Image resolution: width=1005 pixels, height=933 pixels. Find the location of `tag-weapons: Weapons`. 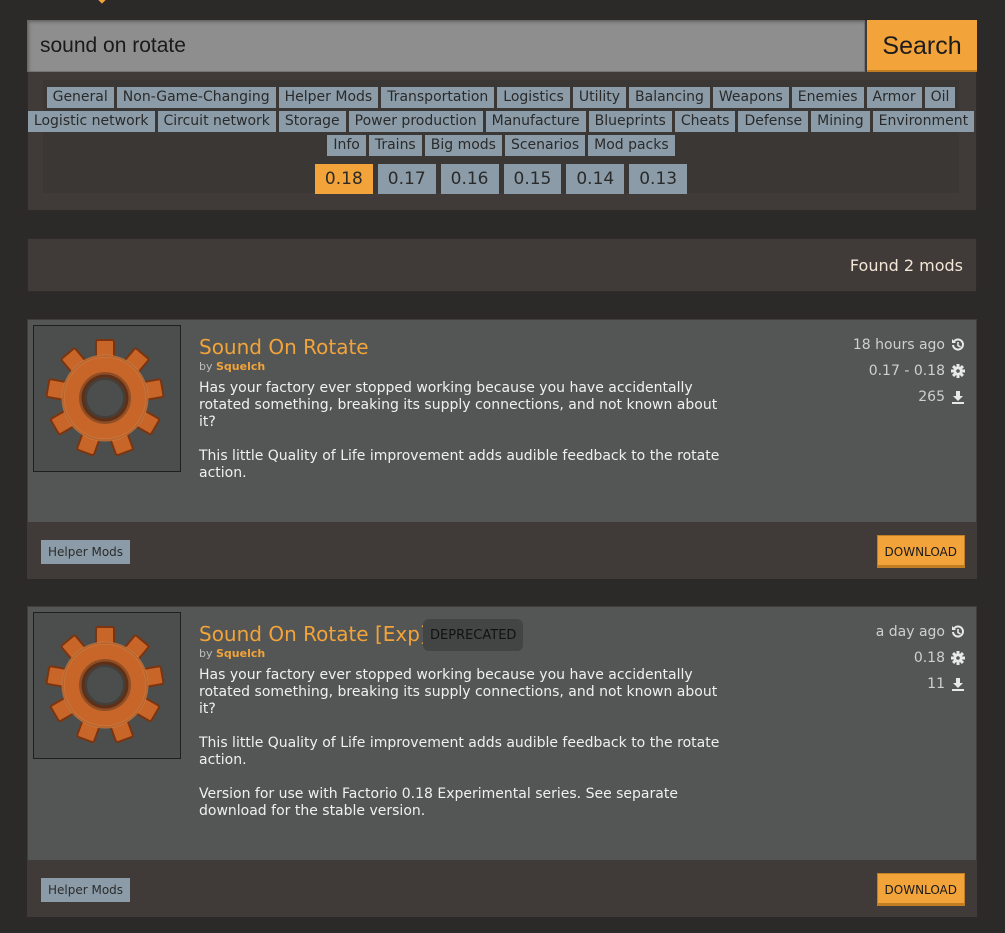

tag-weapons: Weapons is located at coordinates (750, 97).